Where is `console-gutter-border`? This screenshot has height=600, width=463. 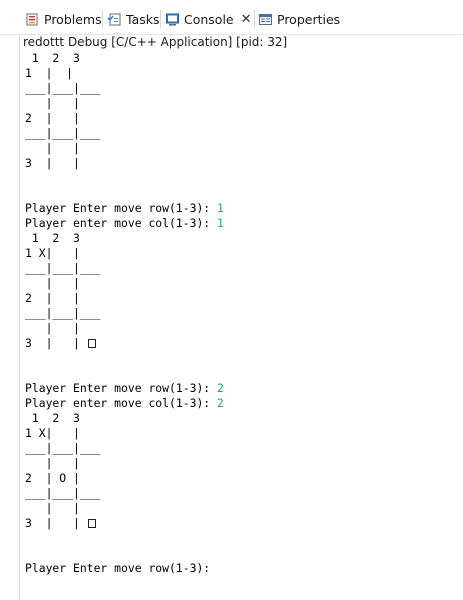
console-gutter-border is located at coordinates (19, 317).